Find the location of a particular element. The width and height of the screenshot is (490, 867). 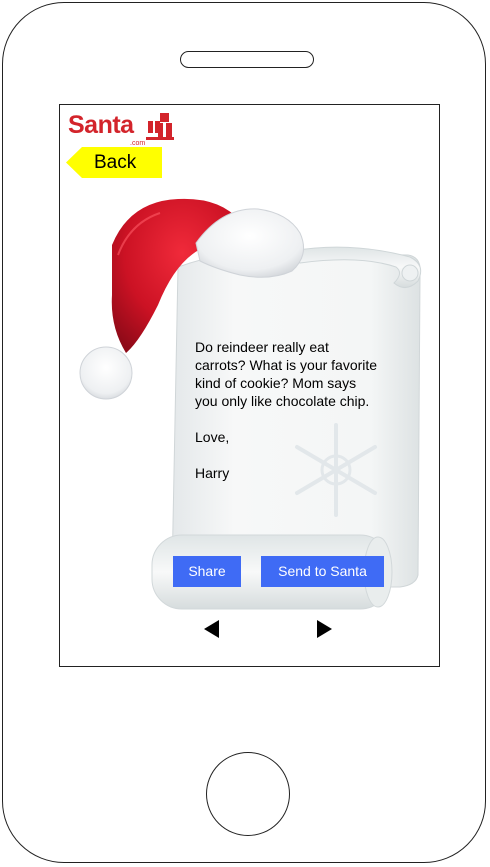

logo-text: Santa is located at coordinates (101, 125).